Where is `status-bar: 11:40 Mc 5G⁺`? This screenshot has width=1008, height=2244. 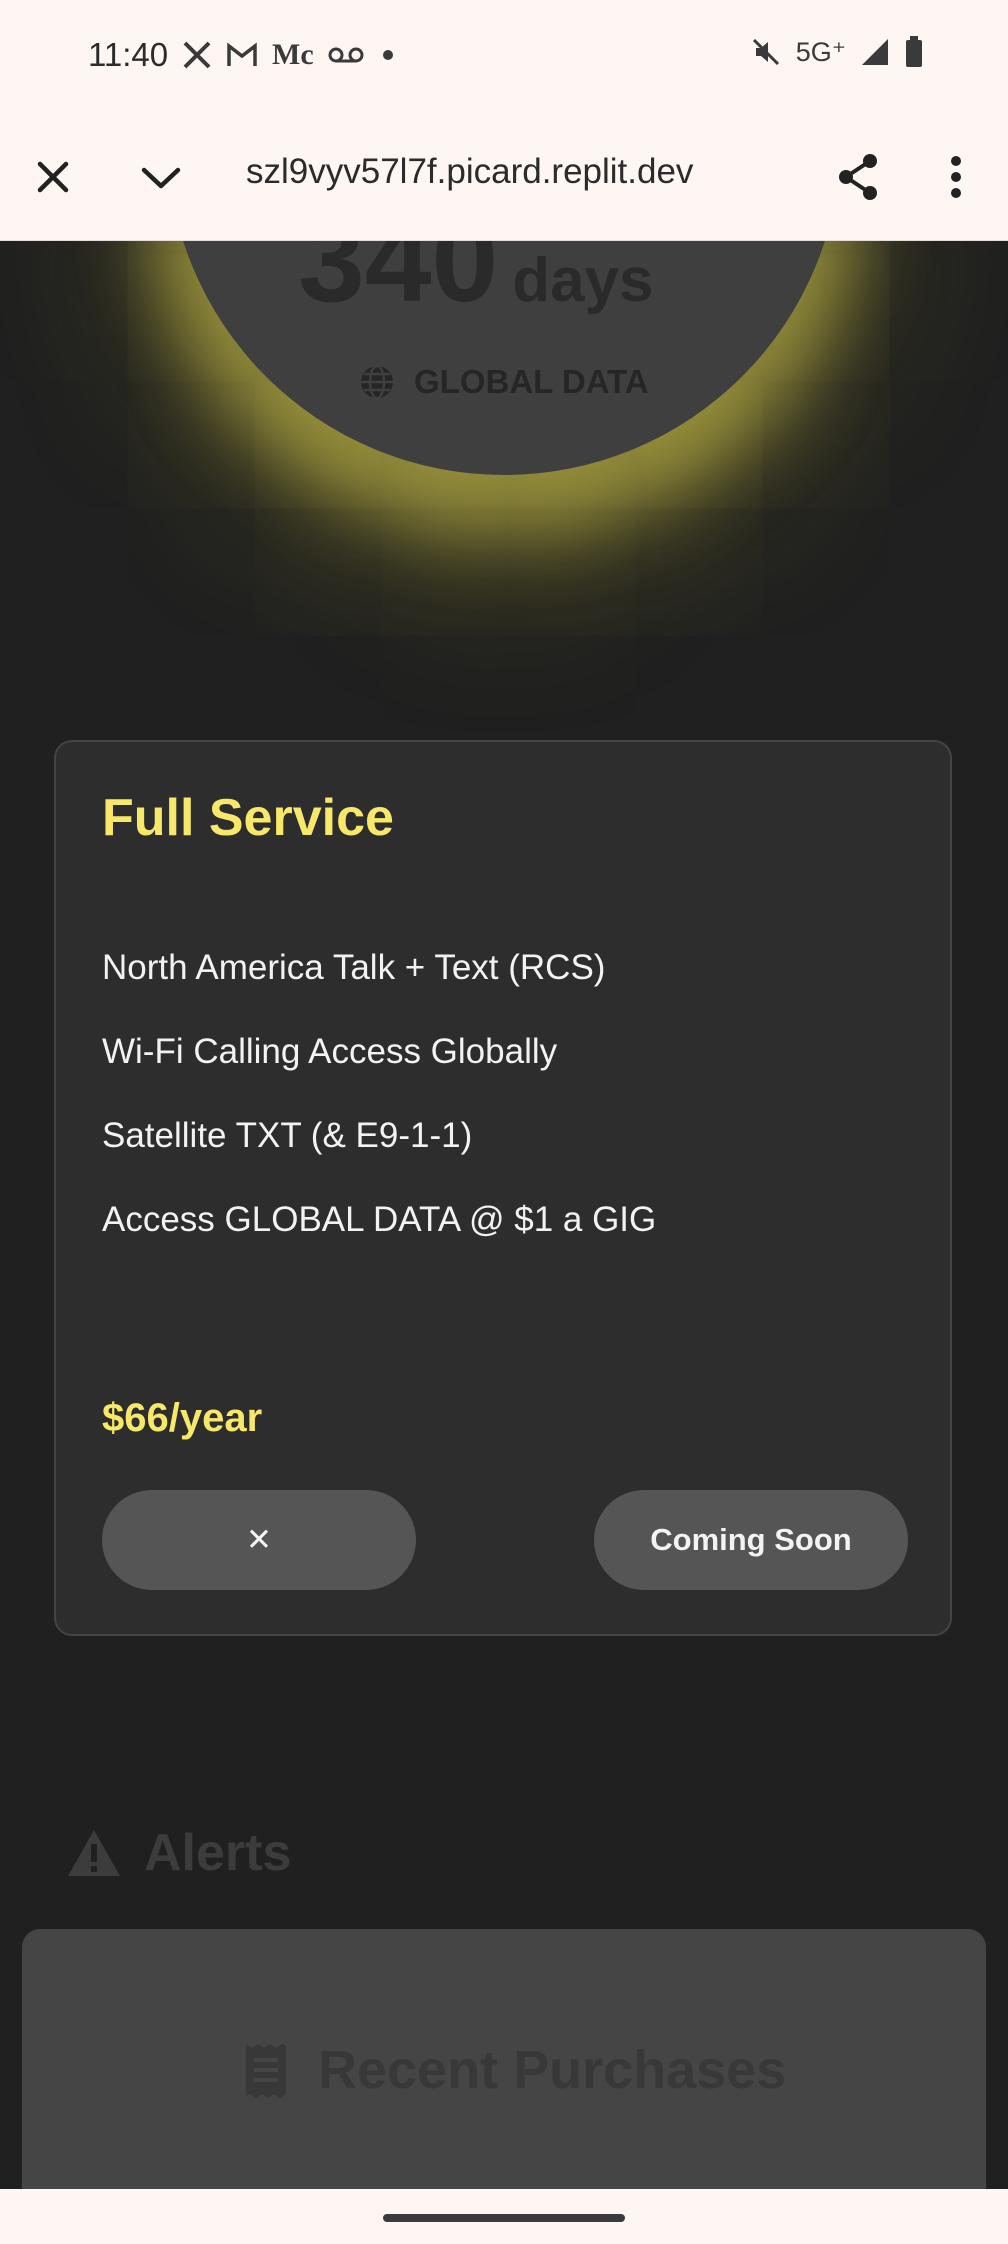
status-bar: 11:40 Mc 5G⁺ is located at coordinates (504, 57).